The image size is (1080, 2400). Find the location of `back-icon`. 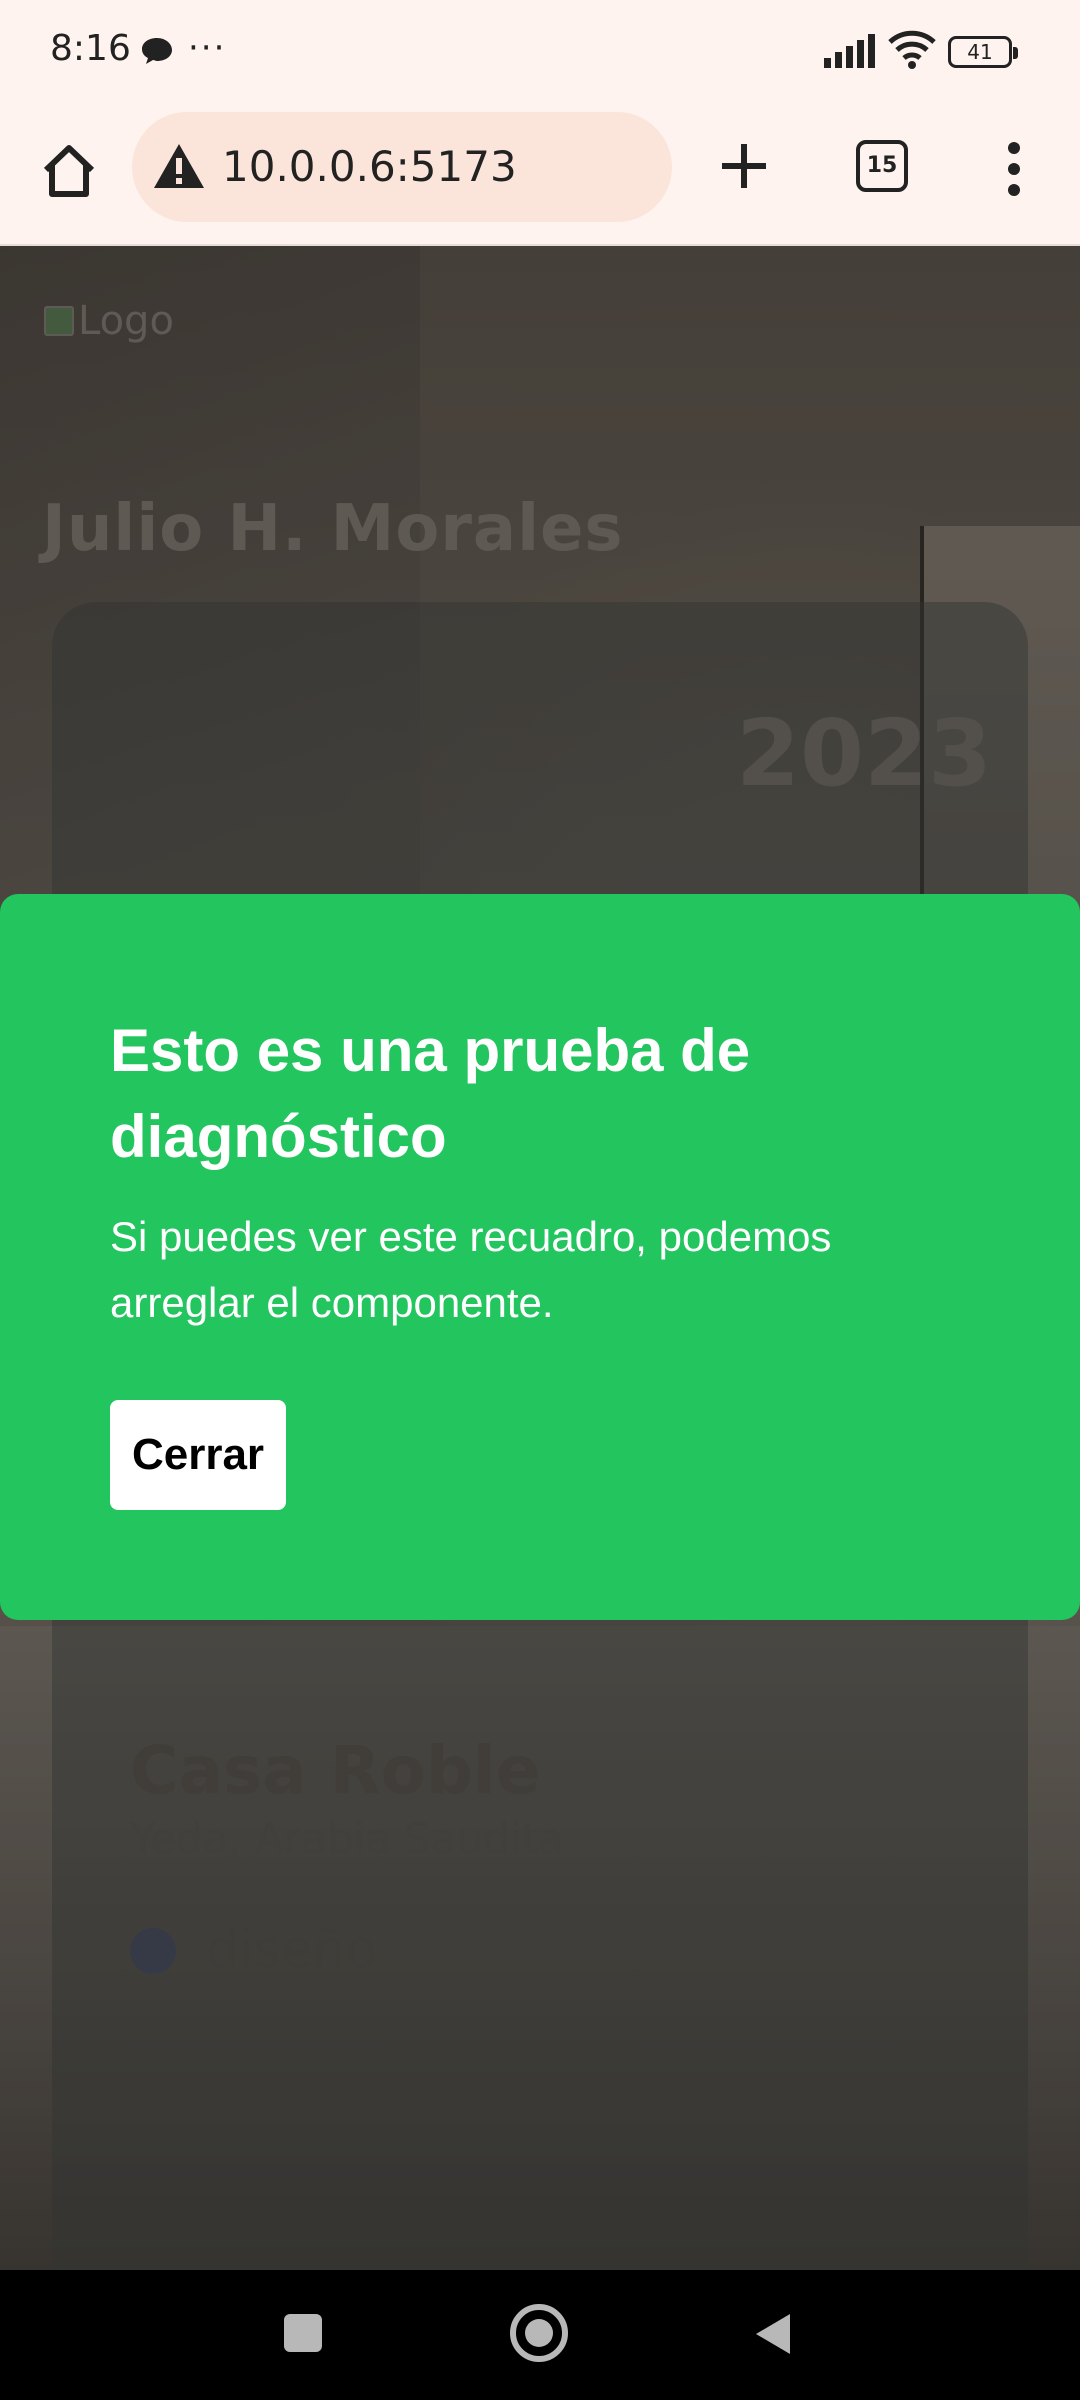

back-icon is located at coordinates (772, 2334).